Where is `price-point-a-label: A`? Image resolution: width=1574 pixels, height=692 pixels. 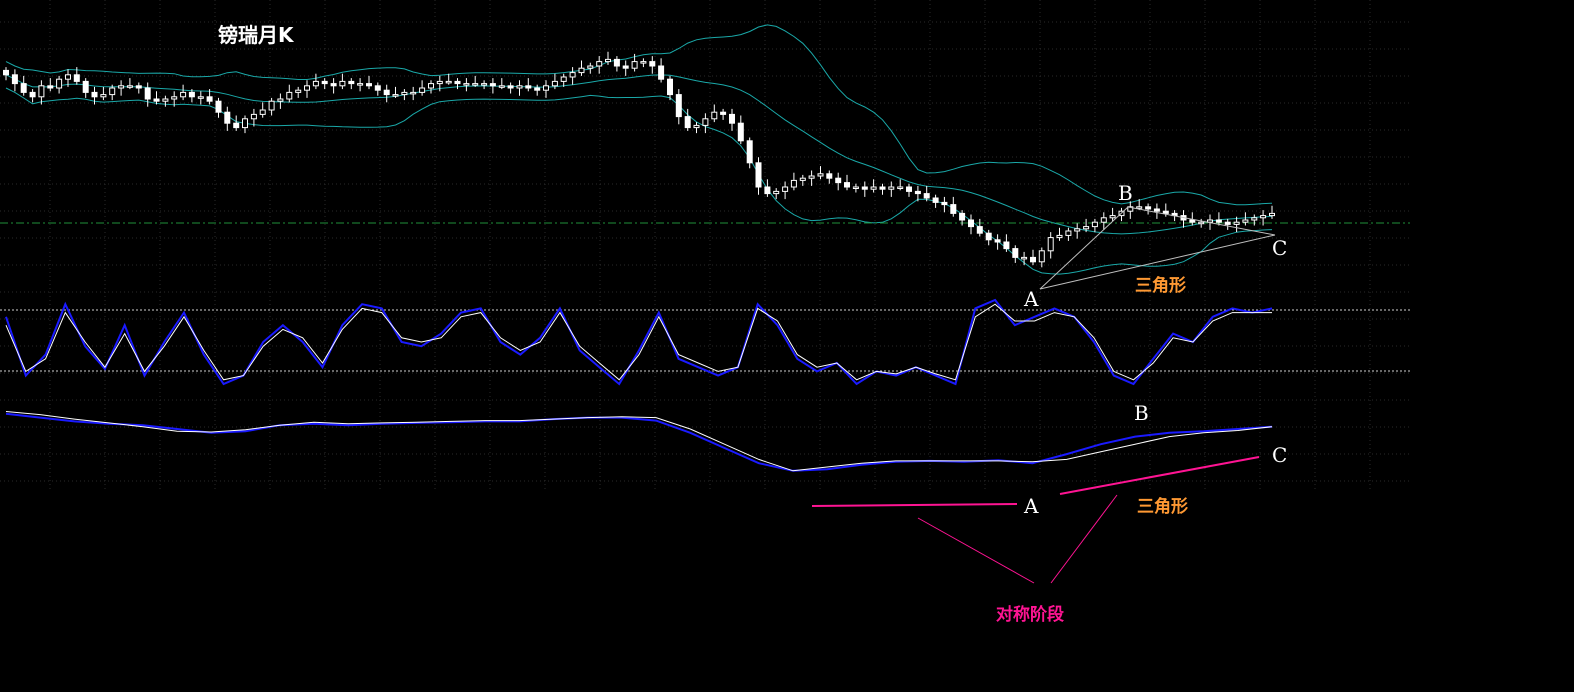
price-point-a-label: A is located at coordinates (1031, 299).